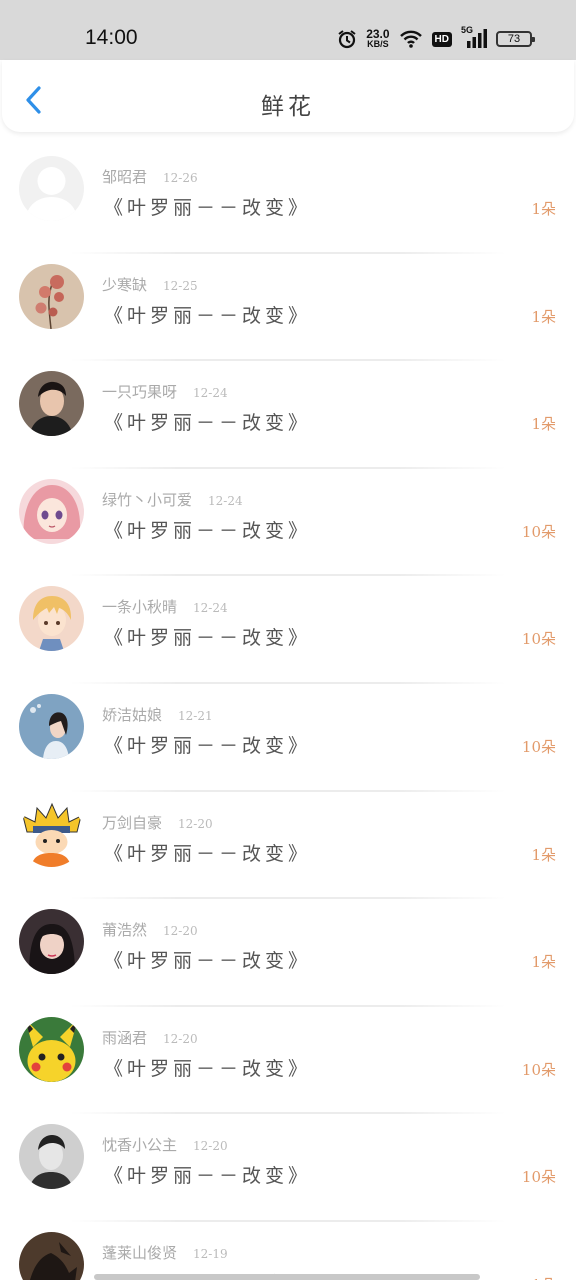  I want to click on list-item: 忱香小公主 12-20 《叶罗丽－－改变》 10朵, so click(288, 1168).